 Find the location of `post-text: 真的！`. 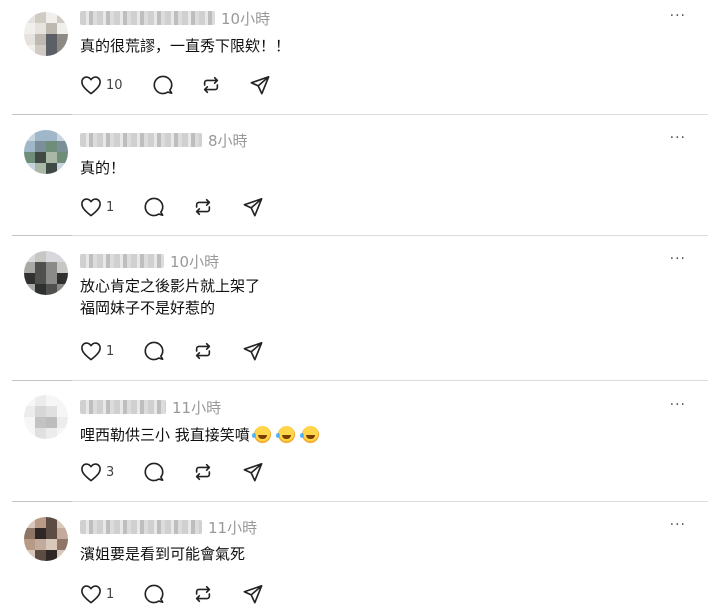

post-text: 真的！ is located at coordinates (102, 168).